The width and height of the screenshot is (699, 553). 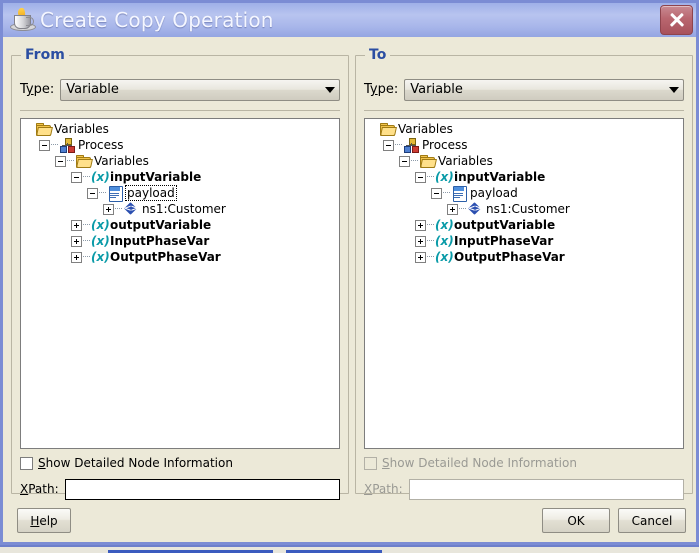 What do you see at coordinates (180, 110) in the screenshot?
I see `separator` at bounding box center [180, 110].